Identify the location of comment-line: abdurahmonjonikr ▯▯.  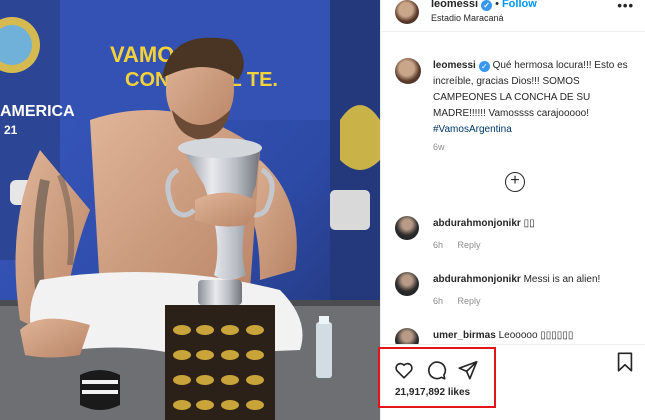
(484, 223).